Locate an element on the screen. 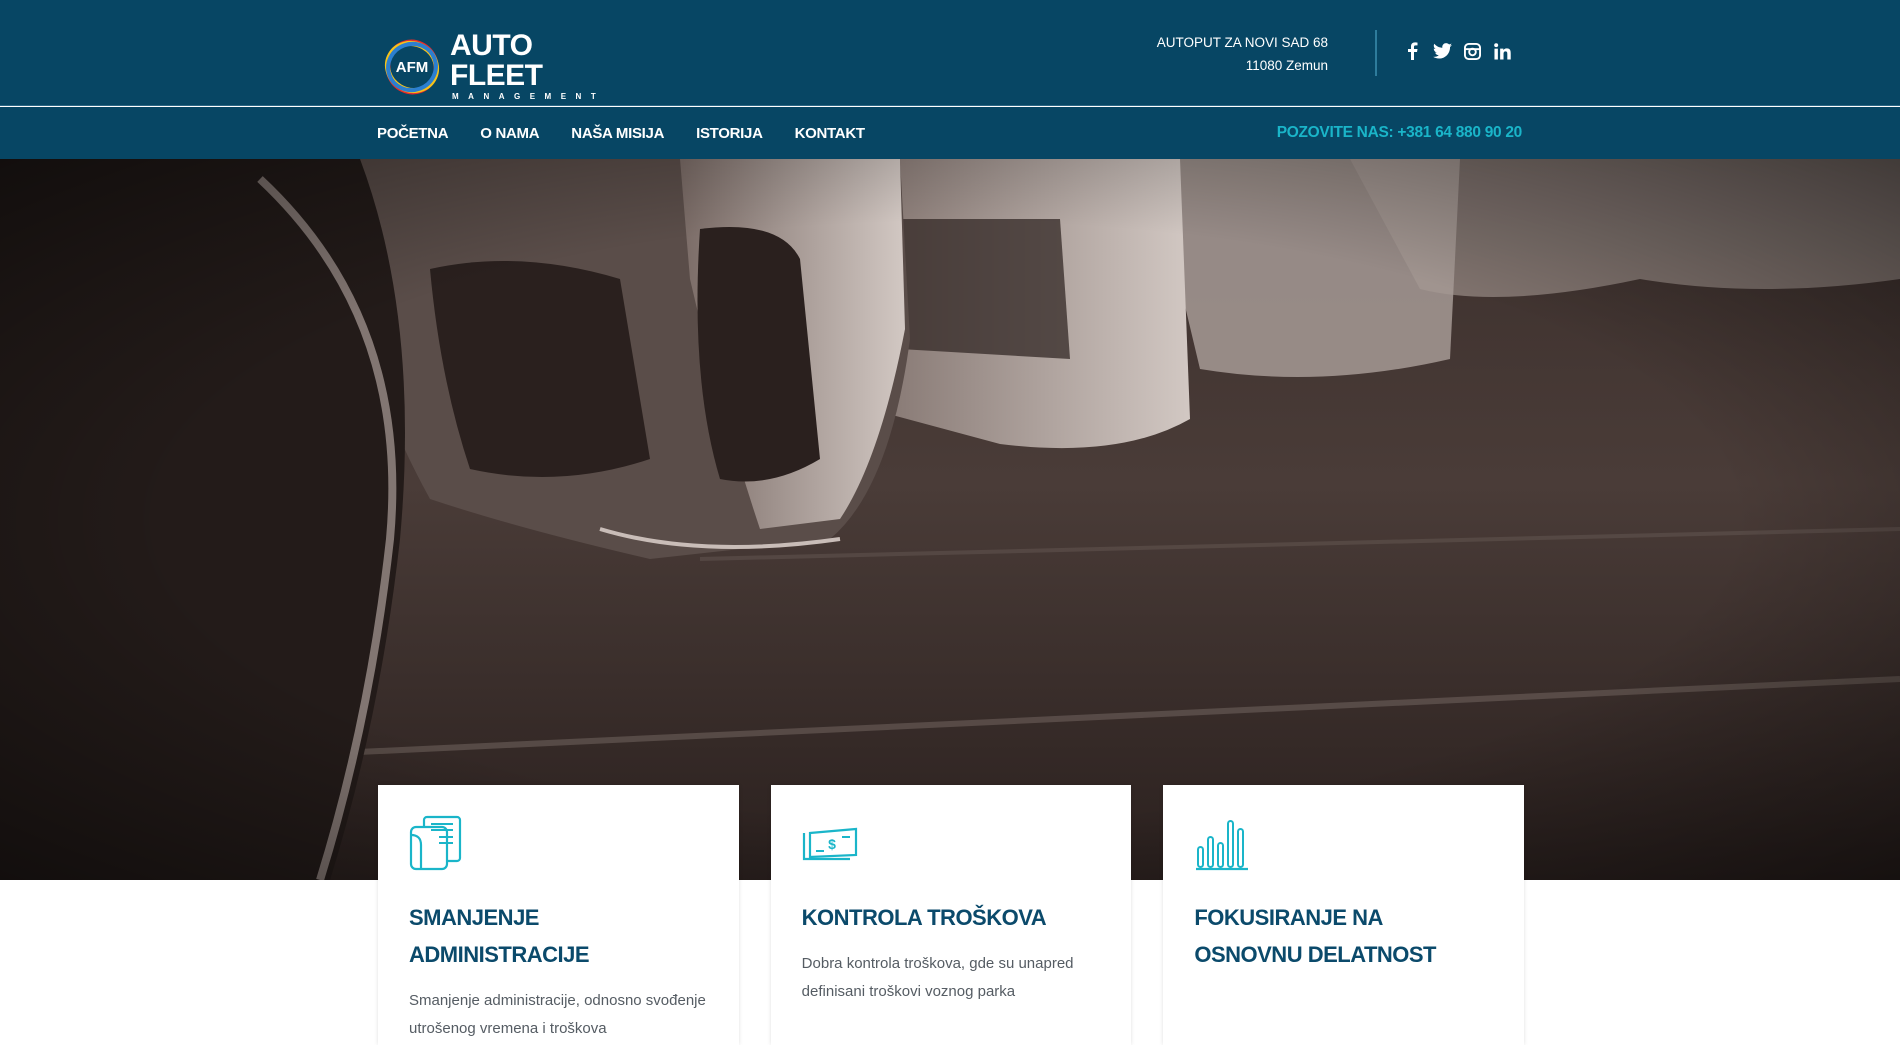 This screenshot has height=1045, width=1900. card-title: KONTROLA TROŠKOVA is located at coordinates (924, 917).